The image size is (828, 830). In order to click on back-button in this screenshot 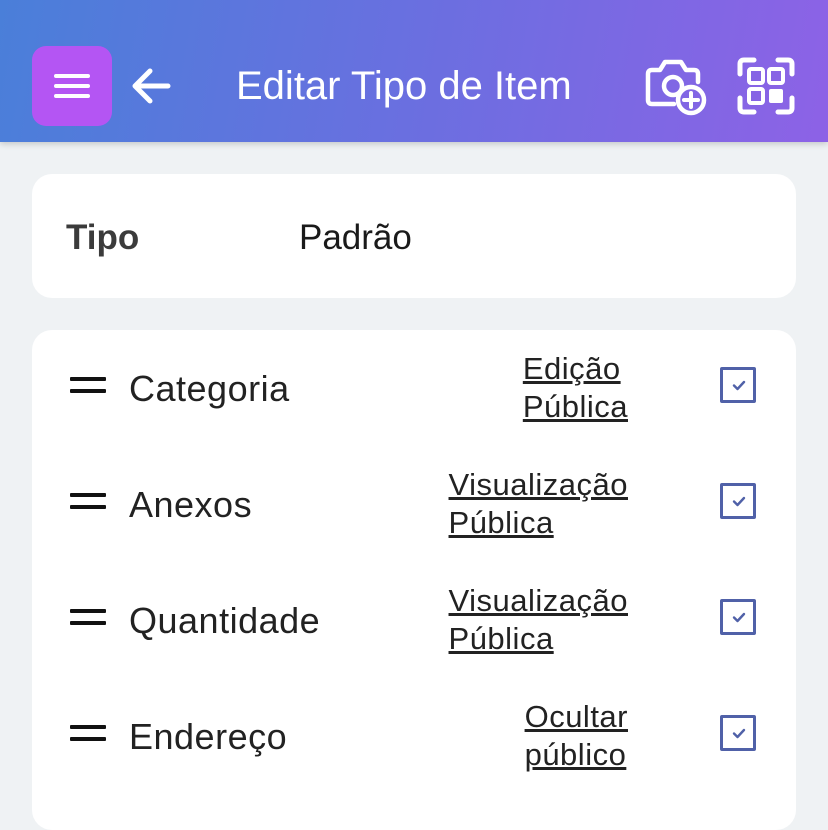, I will do `click(151, 86)`.